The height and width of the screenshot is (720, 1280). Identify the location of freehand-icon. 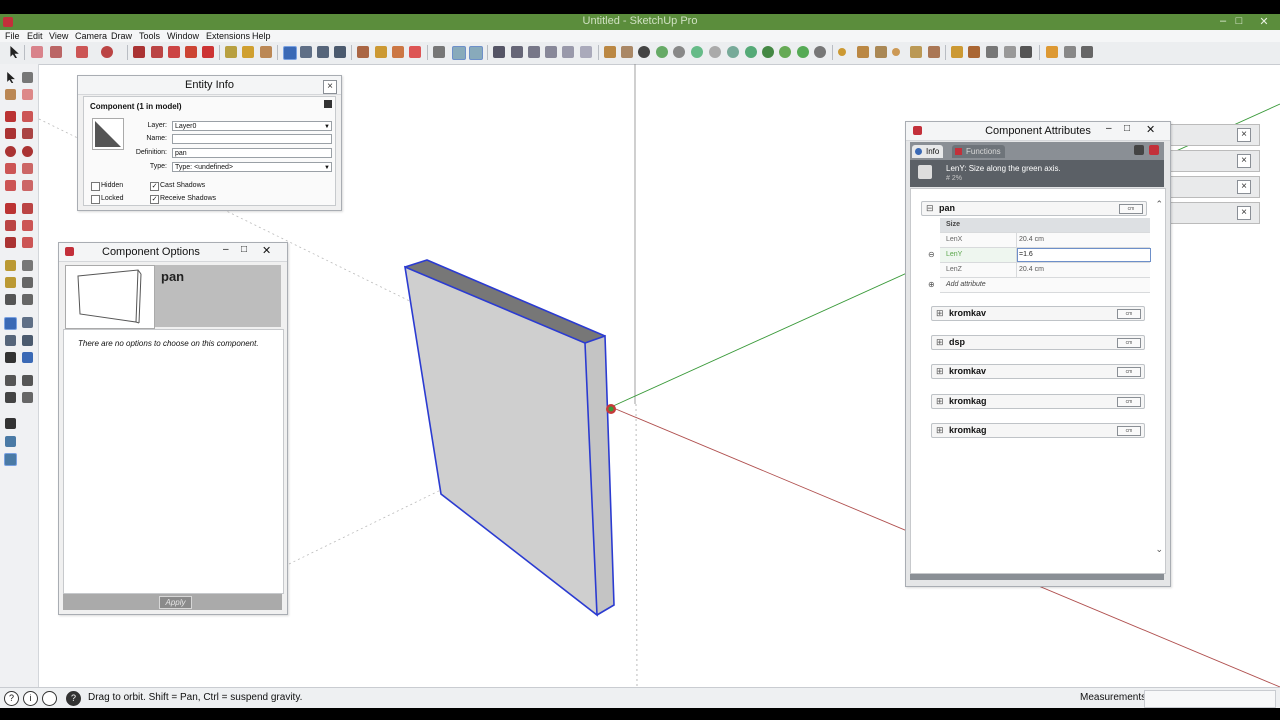
(27, 116).